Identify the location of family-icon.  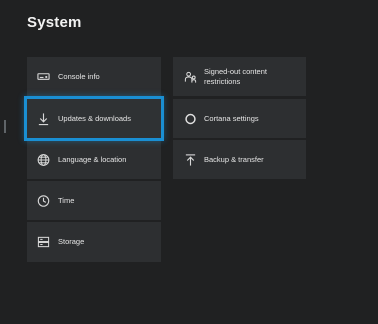
(190, 76).